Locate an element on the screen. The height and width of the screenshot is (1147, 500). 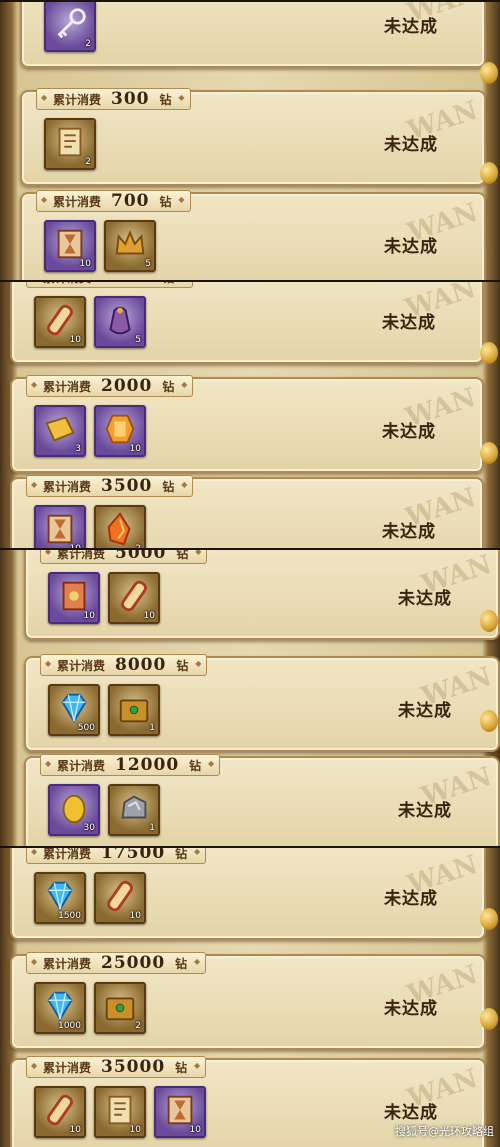
pouch-item-slot: 5 is located at coordinates (120, 322).